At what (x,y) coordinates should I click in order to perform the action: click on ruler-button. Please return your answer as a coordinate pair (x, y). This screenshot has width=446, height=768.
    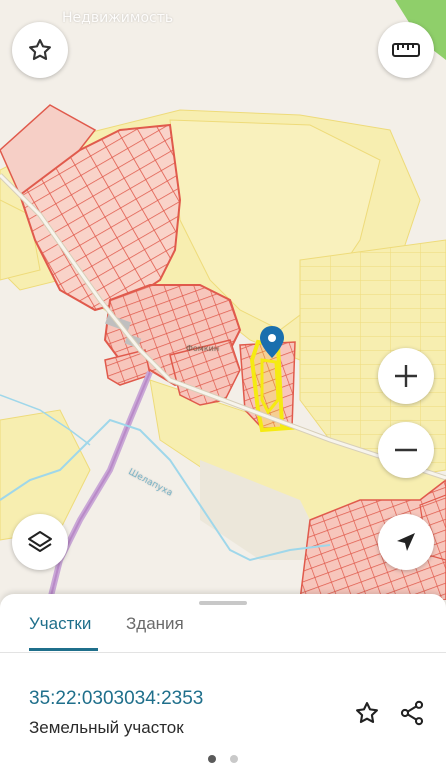
    Looking at the image, I should click on (406, 50).